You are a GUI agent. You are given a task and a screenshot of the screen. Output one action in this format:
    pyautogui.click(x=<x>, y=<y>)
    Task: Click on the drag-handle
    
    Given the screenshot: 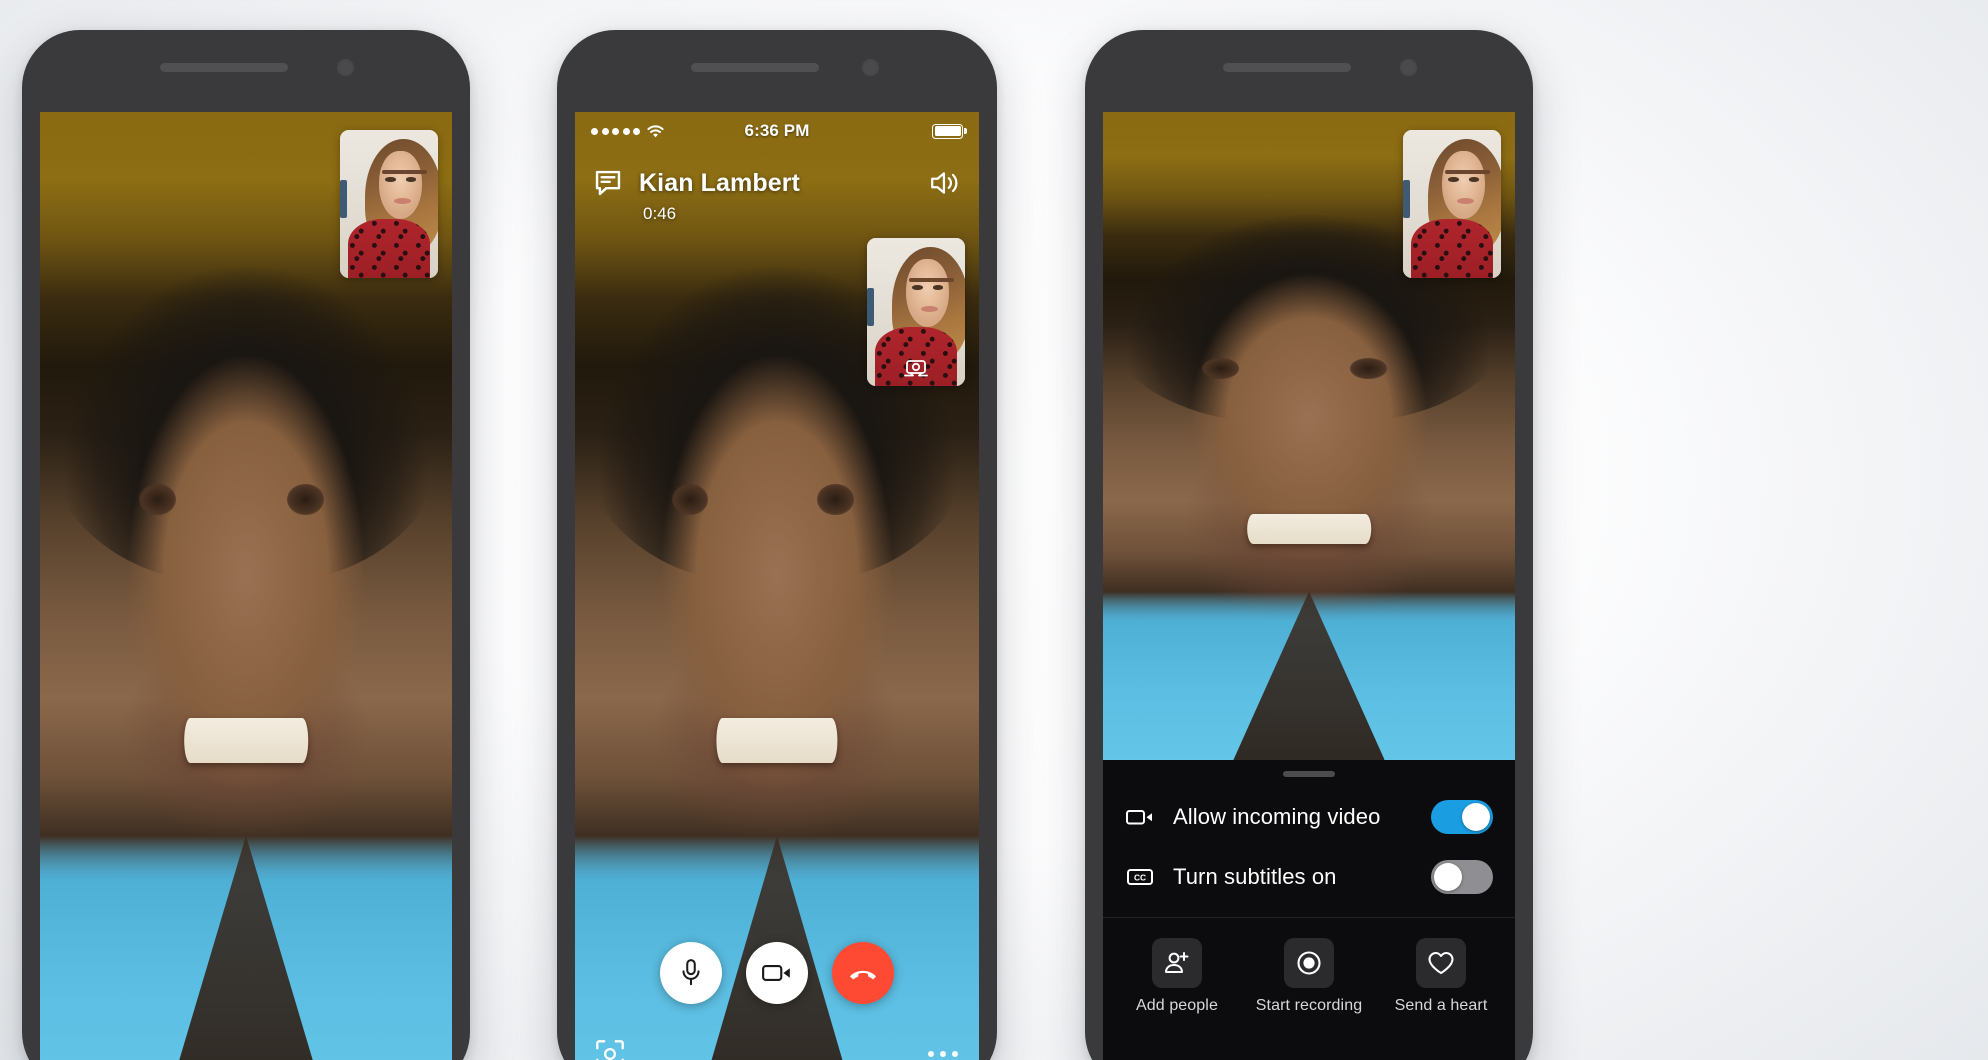 What is the action you would take?
    pyautogui.click(x=1309, y=774)
    